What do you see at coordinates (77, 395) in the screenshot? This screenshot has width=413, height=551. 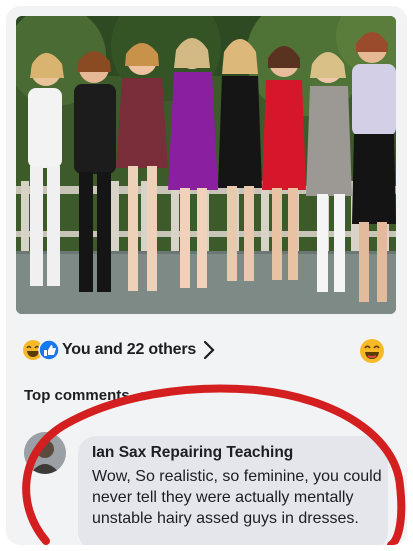 I see `comment-sort-label: Top comments` at bounding box center [77, 395].